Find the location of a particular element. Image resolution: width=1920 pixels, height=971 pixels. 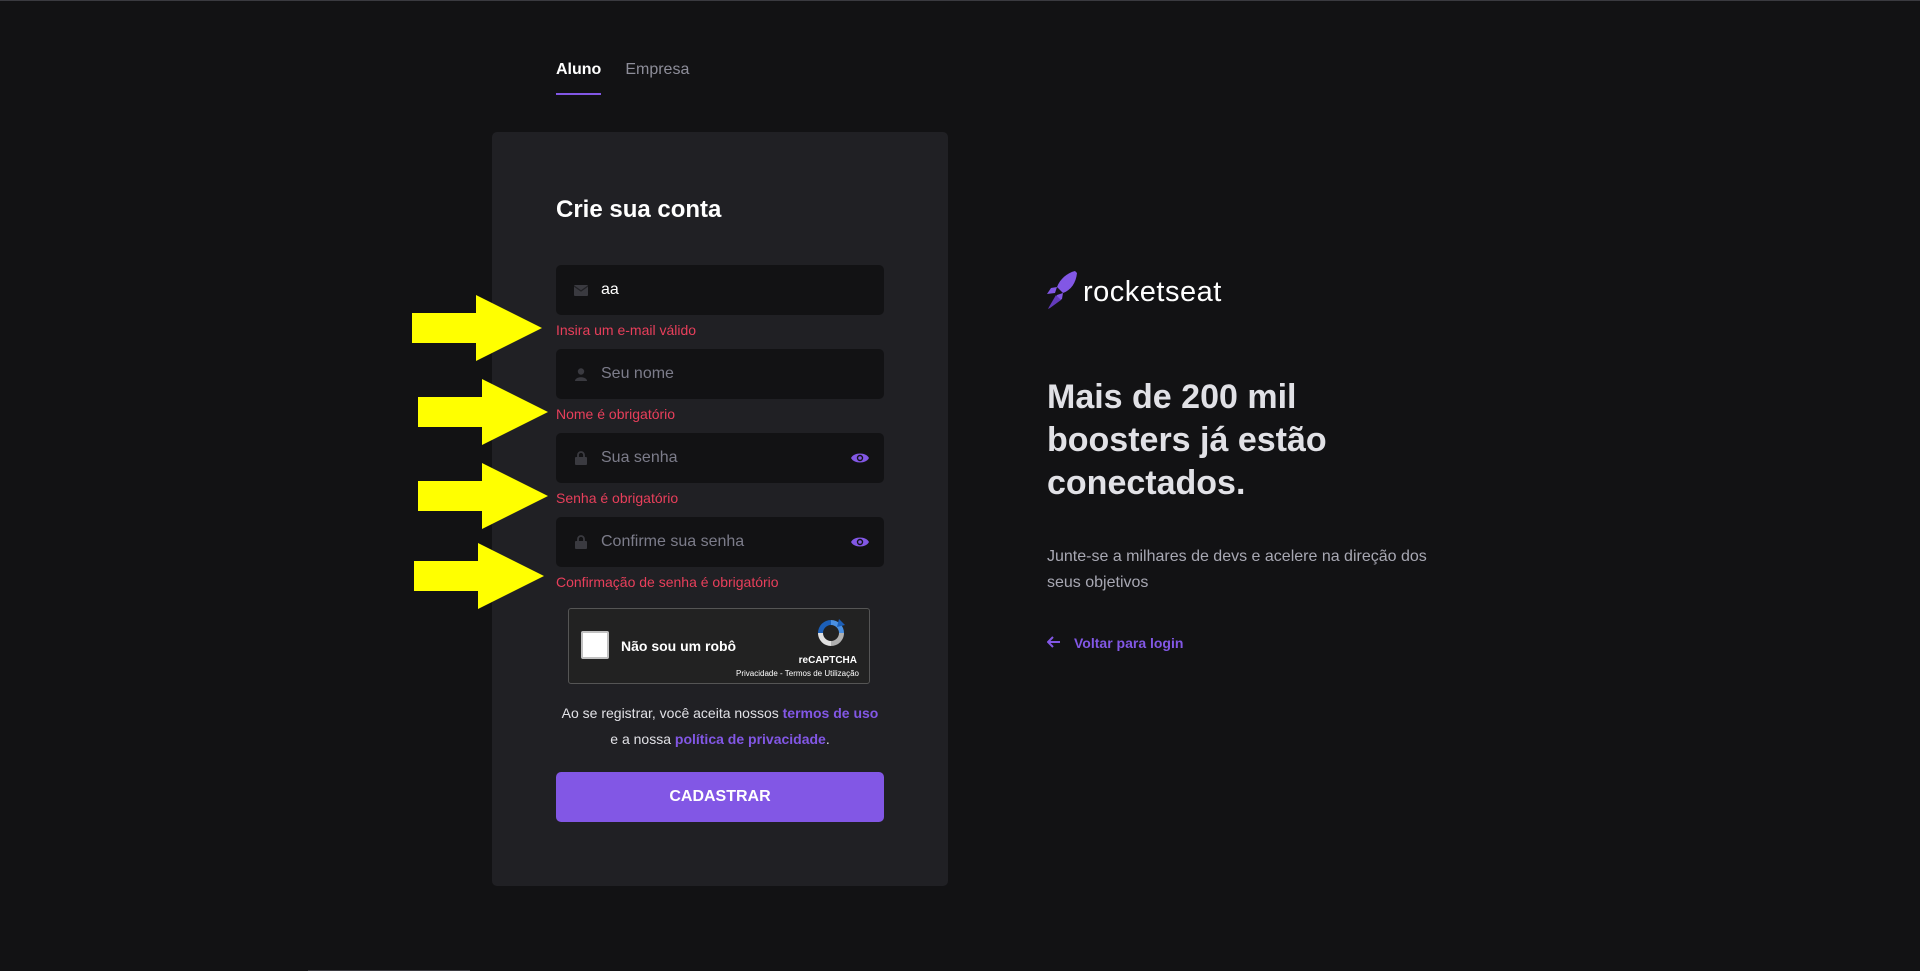

password-field is located at coordinates (720, 458).